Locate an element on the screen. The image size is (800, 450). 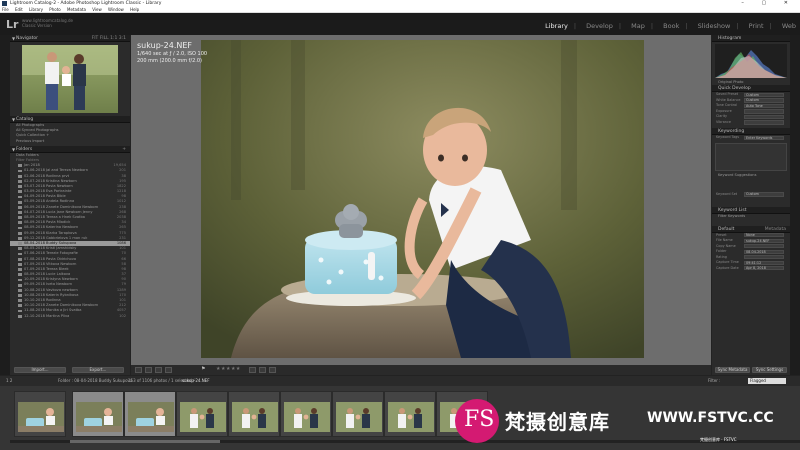
menu-photo: Photo is located at coordinates (54, 9).